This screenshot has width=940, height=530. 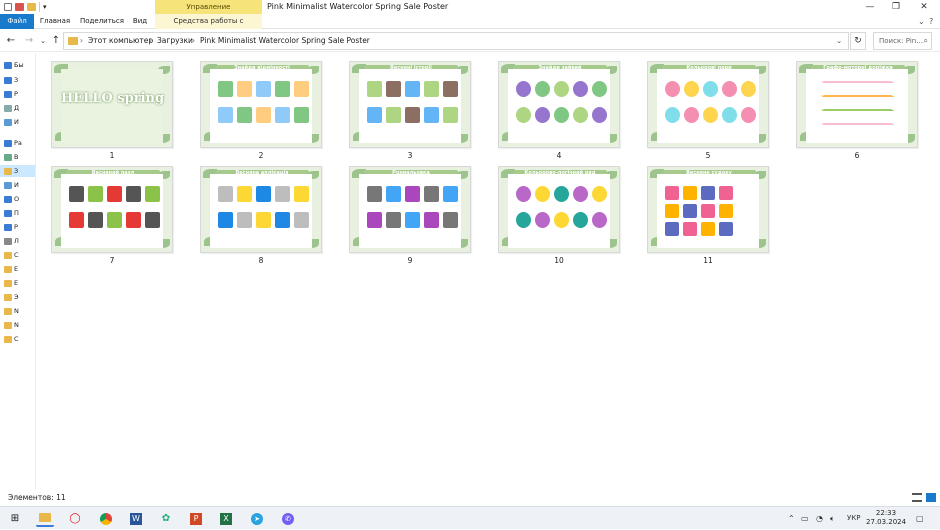 I want to click on large-icons-view-icon, so click(x=931, y=497).